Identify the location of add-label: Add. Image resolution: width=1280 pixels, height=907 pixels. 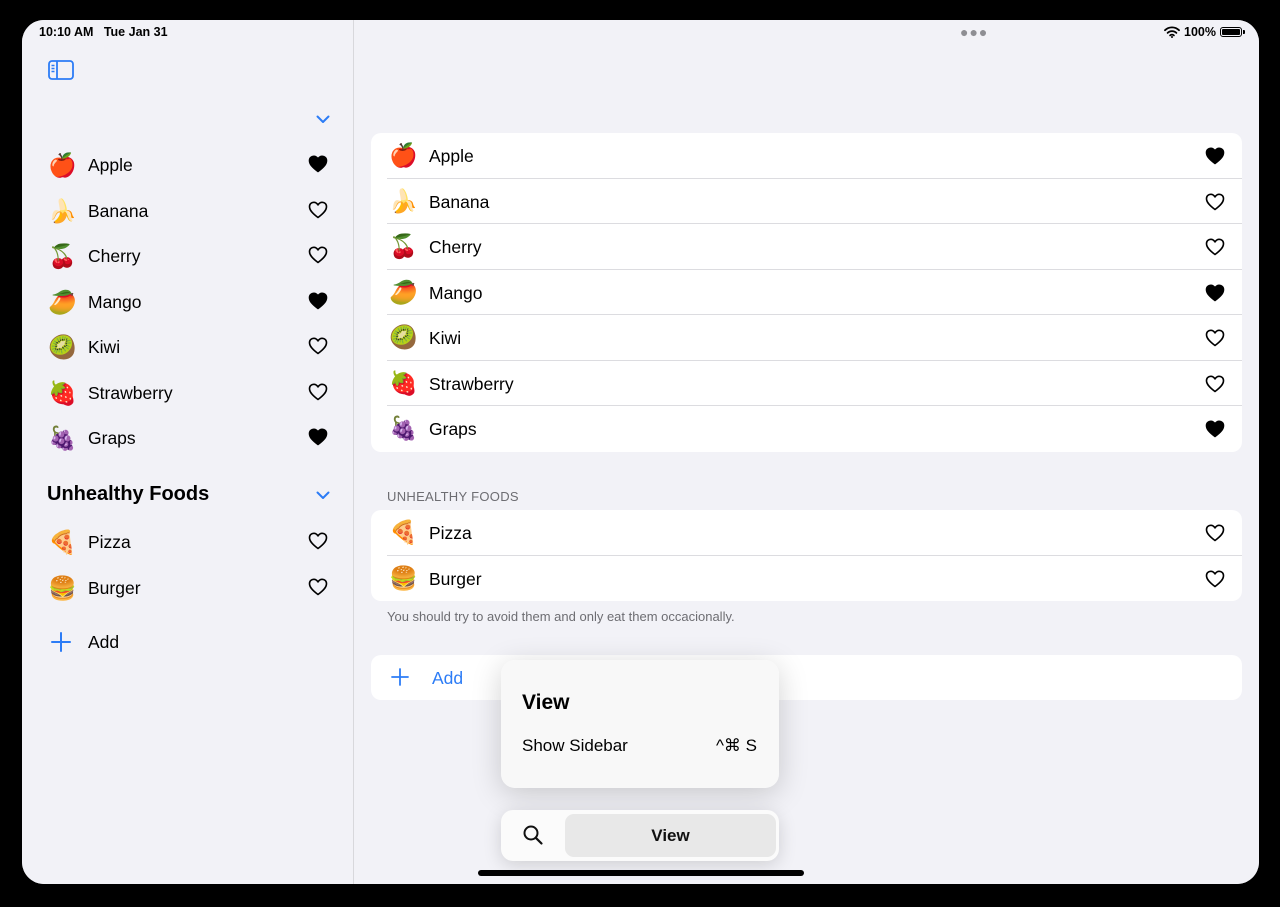
(448, 678).